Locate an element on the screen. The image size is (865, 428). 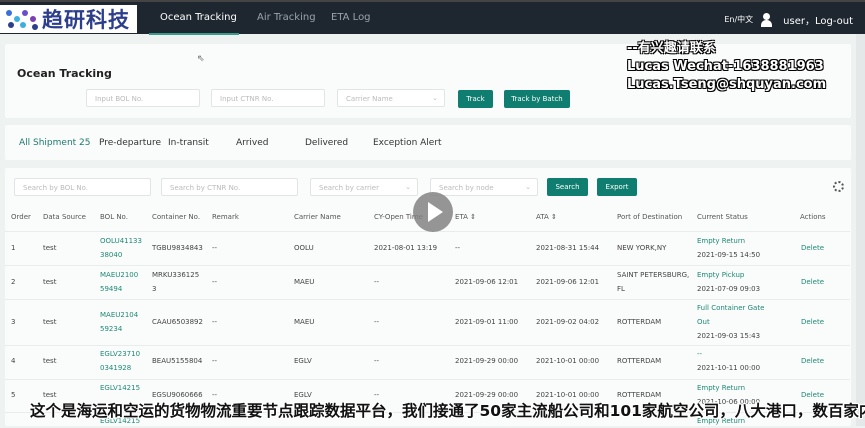
tab-delivered: Delivered is located at coordinates (326, 143).